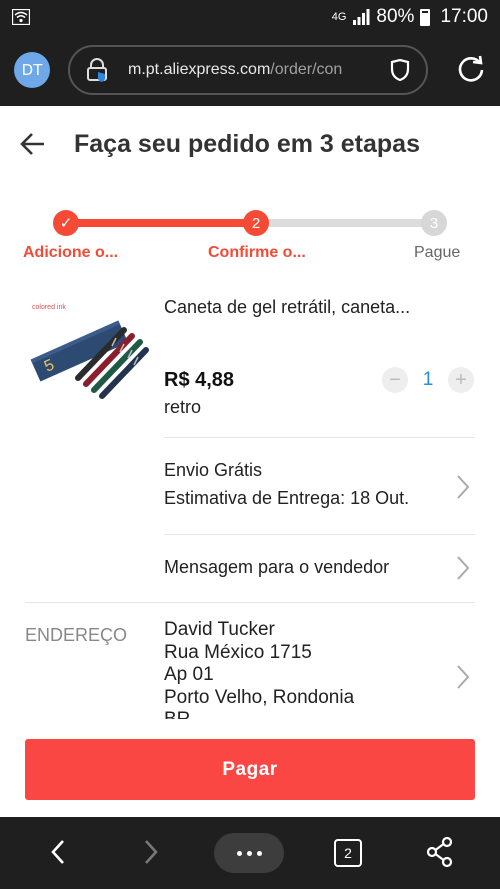  Describe the element at coordinates (256, 223) in the screenshot. I see `step-2-number: 2` at that location.